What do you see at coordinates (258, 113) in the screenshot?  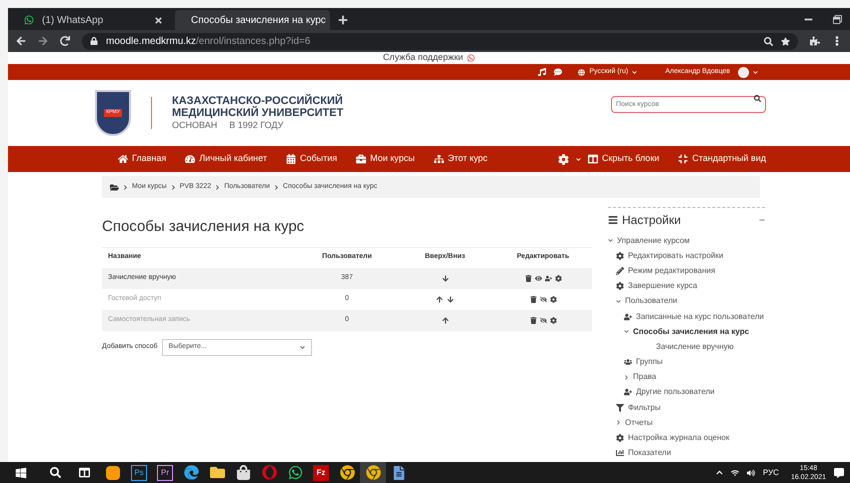 I see `university-name: МЕДИЦИНСКИЙ УНИВЕРСИТЕТ` at bounding box center [258, 113].